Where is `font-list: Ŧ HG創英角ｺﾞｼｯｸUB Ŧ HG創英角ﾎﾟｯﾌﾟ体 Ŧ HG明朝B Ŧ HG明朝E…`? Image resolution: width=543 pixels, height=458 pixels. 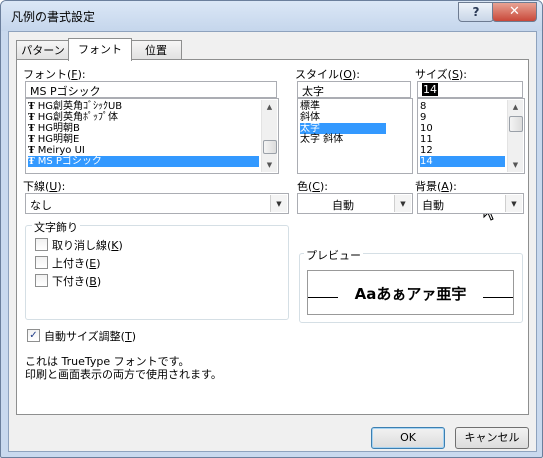 font-list: Ŧ HG創英角ｺﾞｼｯｸUB Ŧ HG創英角ﾎﾟｯﾌﾟ体 Ŧ HG明朝B Ŧ HG明朝E… is located at coordinates (152, 136).